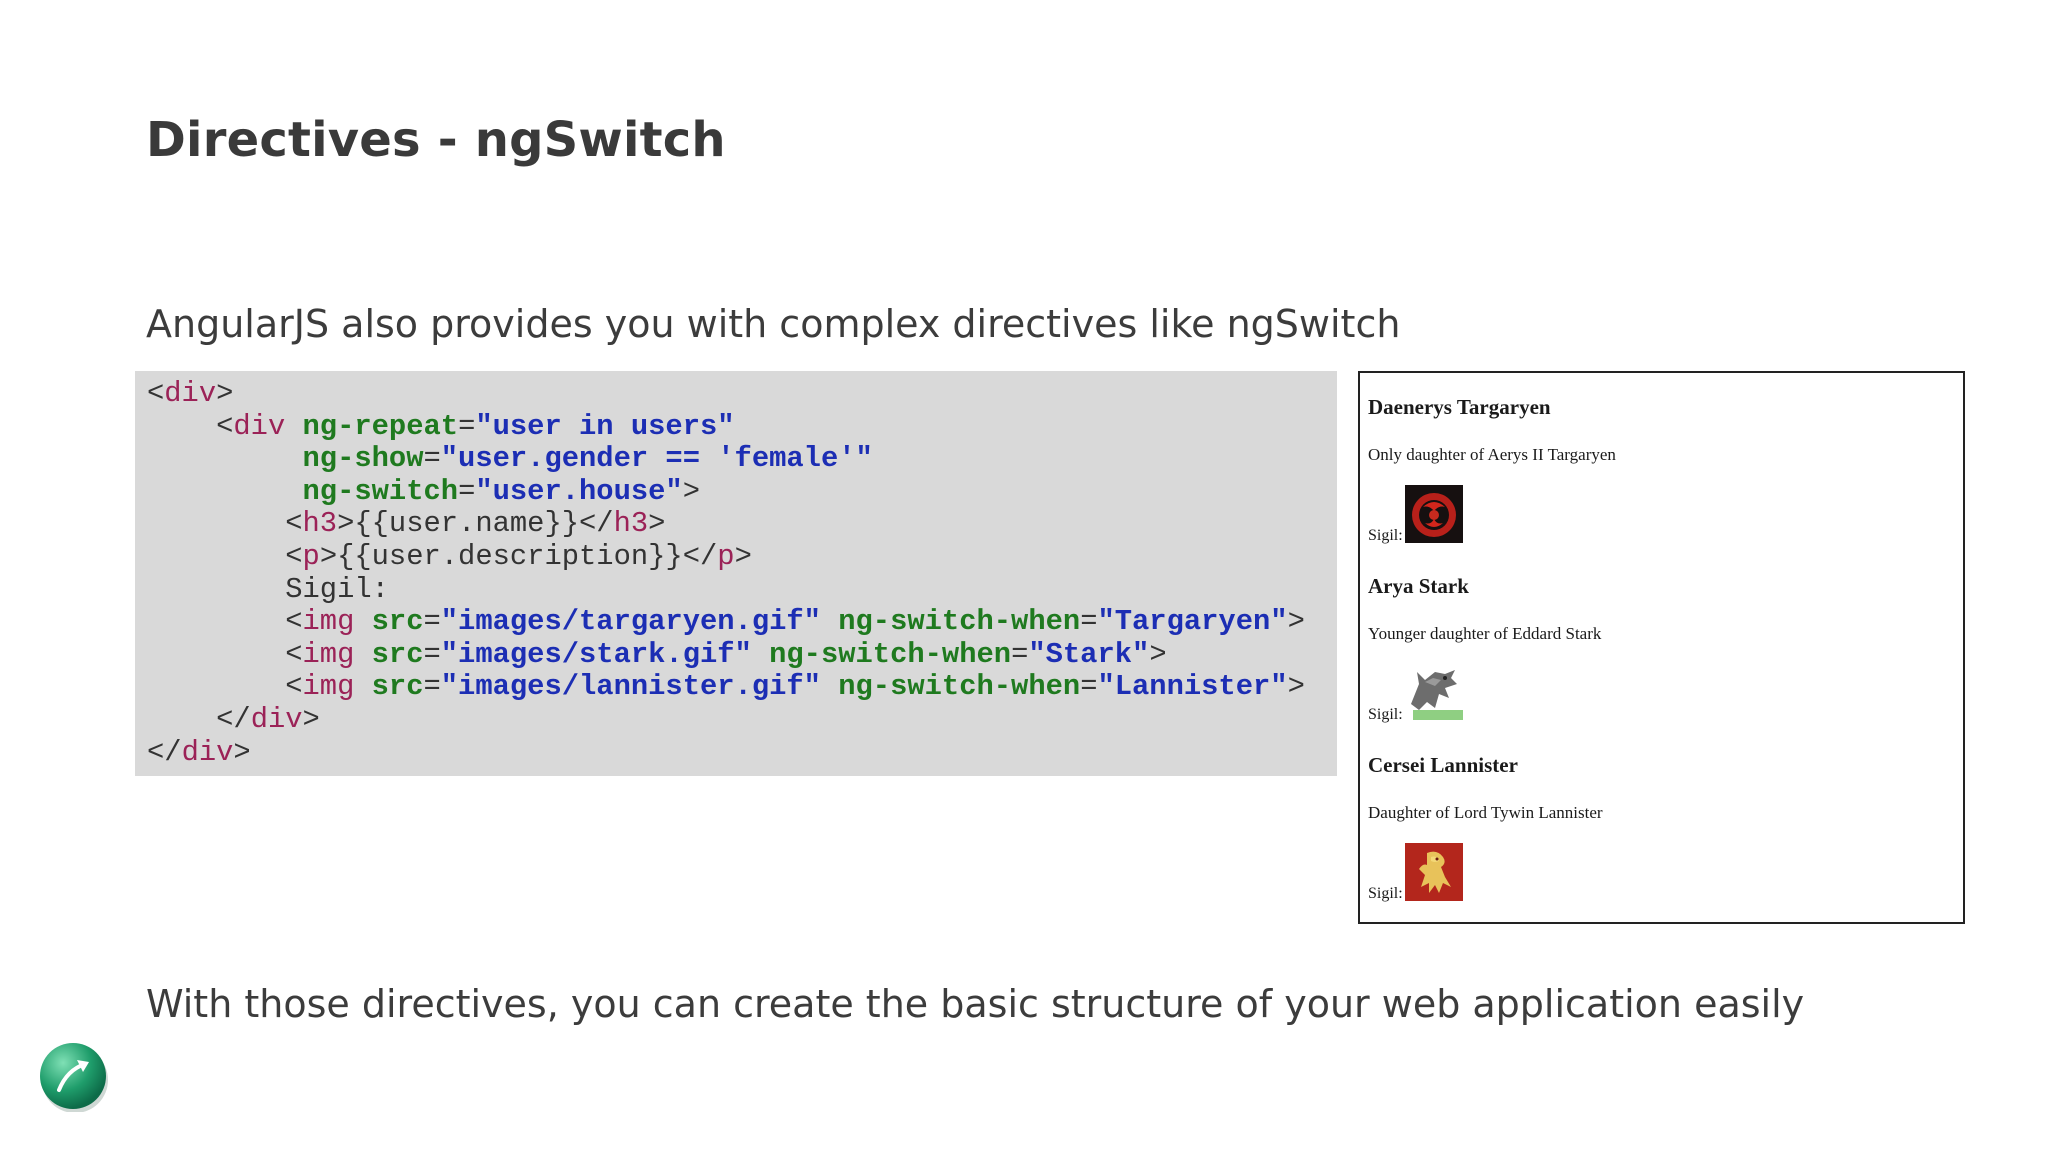 Image resolution: width=2048 pixels, height=1152 pixels. What do you see at coordinates (630, 622) in the screenshot?
I see `code-value: "images/targaryen.gif"` at bounding box center [630, 622].